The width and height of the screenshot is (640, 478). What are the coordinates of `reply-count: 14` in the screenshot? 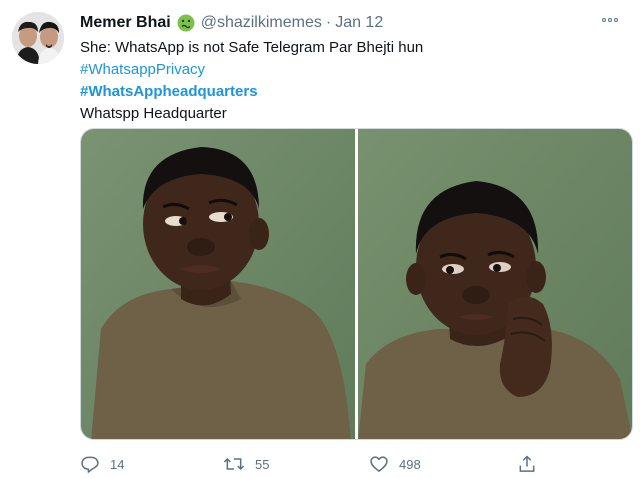 It's located at (117, 464).